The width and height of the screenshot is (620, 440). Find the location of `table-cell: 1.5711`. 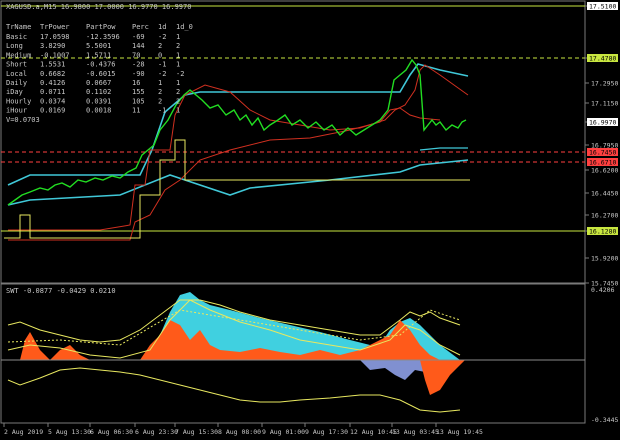

table-cell: 1.5711 is located at coordinates (98, 55).